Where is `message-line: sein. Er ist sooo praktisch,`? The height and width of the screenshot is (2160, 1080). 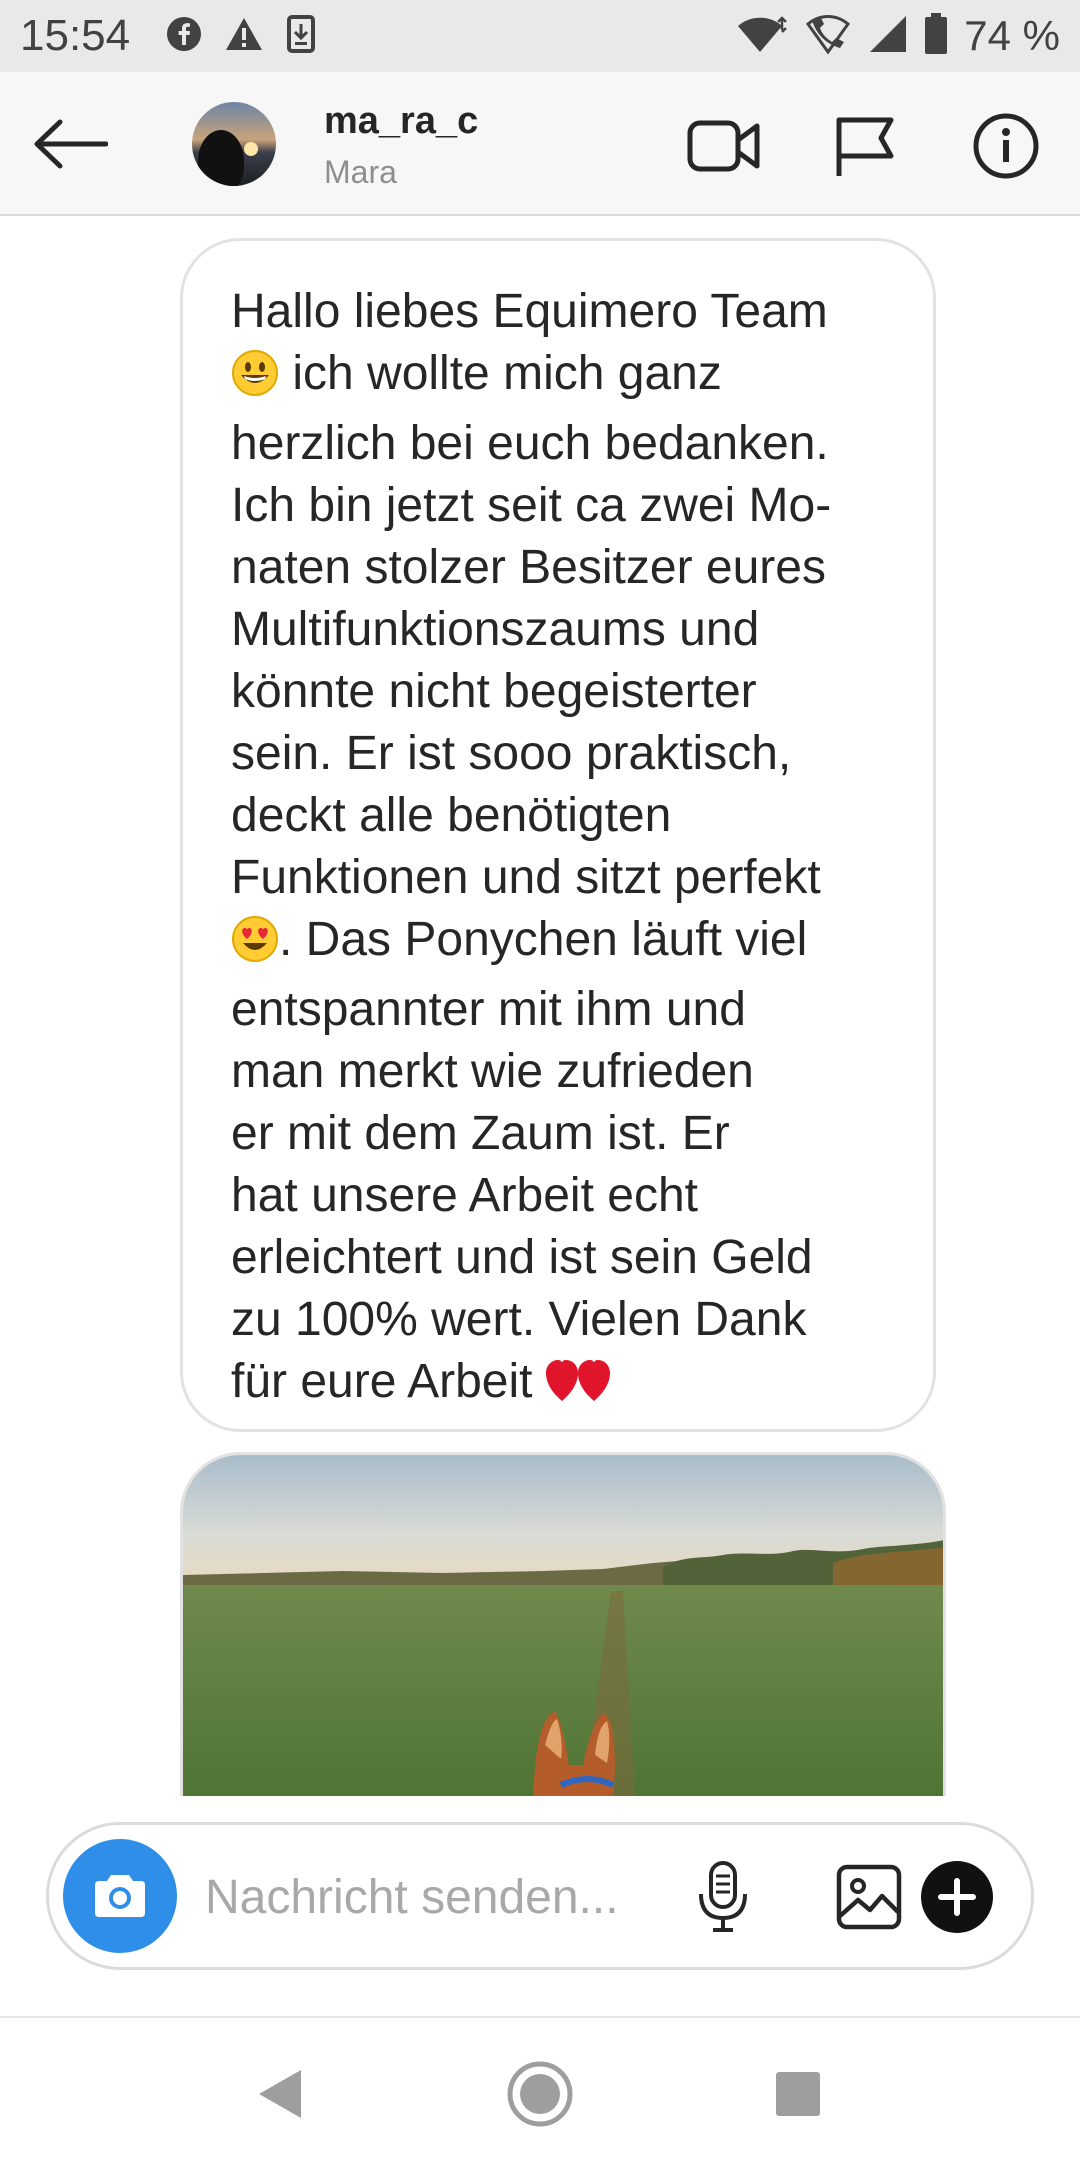
message-line: sein. Er ist sooo praktisch, is located at coordinates (511, 753).